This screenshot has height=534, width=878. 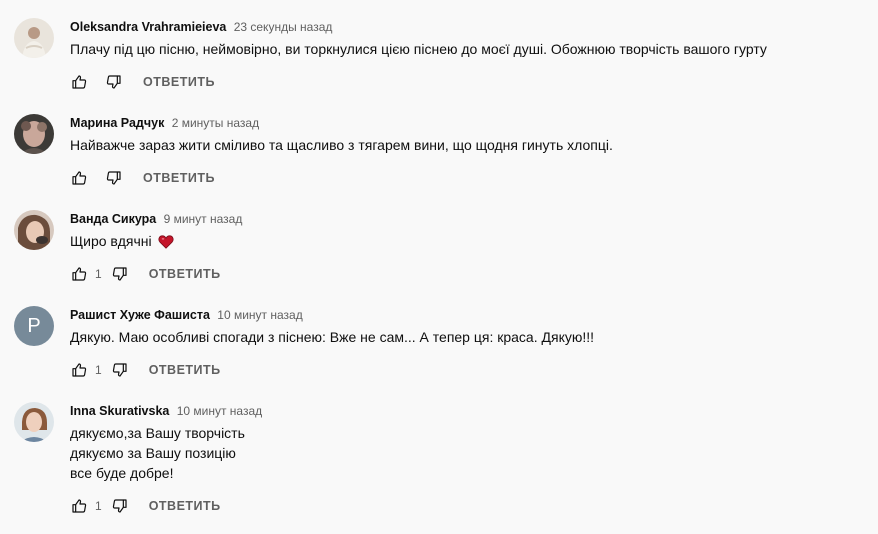 I want to click on comment-line: все буде добре!, so click(x=122, y=473).